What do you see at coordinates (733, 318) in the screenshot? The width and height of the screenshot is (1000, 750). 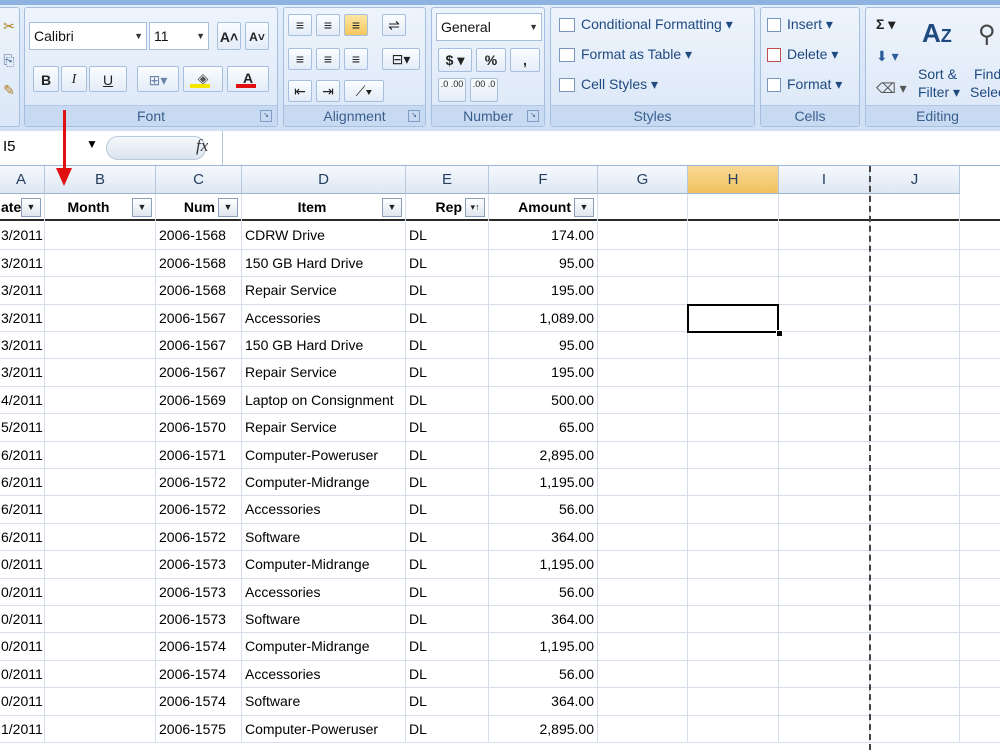 I see `active-cell` at bounding box center [733, 318].